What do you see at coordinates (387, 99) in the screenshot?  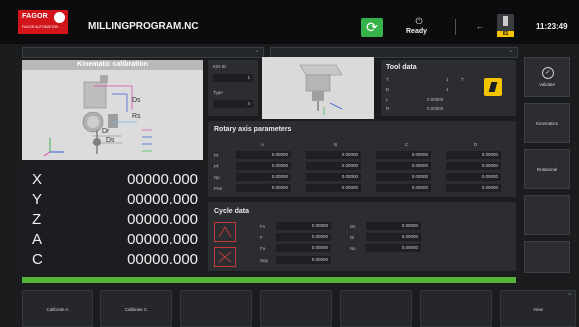 I see `tool-row-label: L` at bounding box center [387, 99].